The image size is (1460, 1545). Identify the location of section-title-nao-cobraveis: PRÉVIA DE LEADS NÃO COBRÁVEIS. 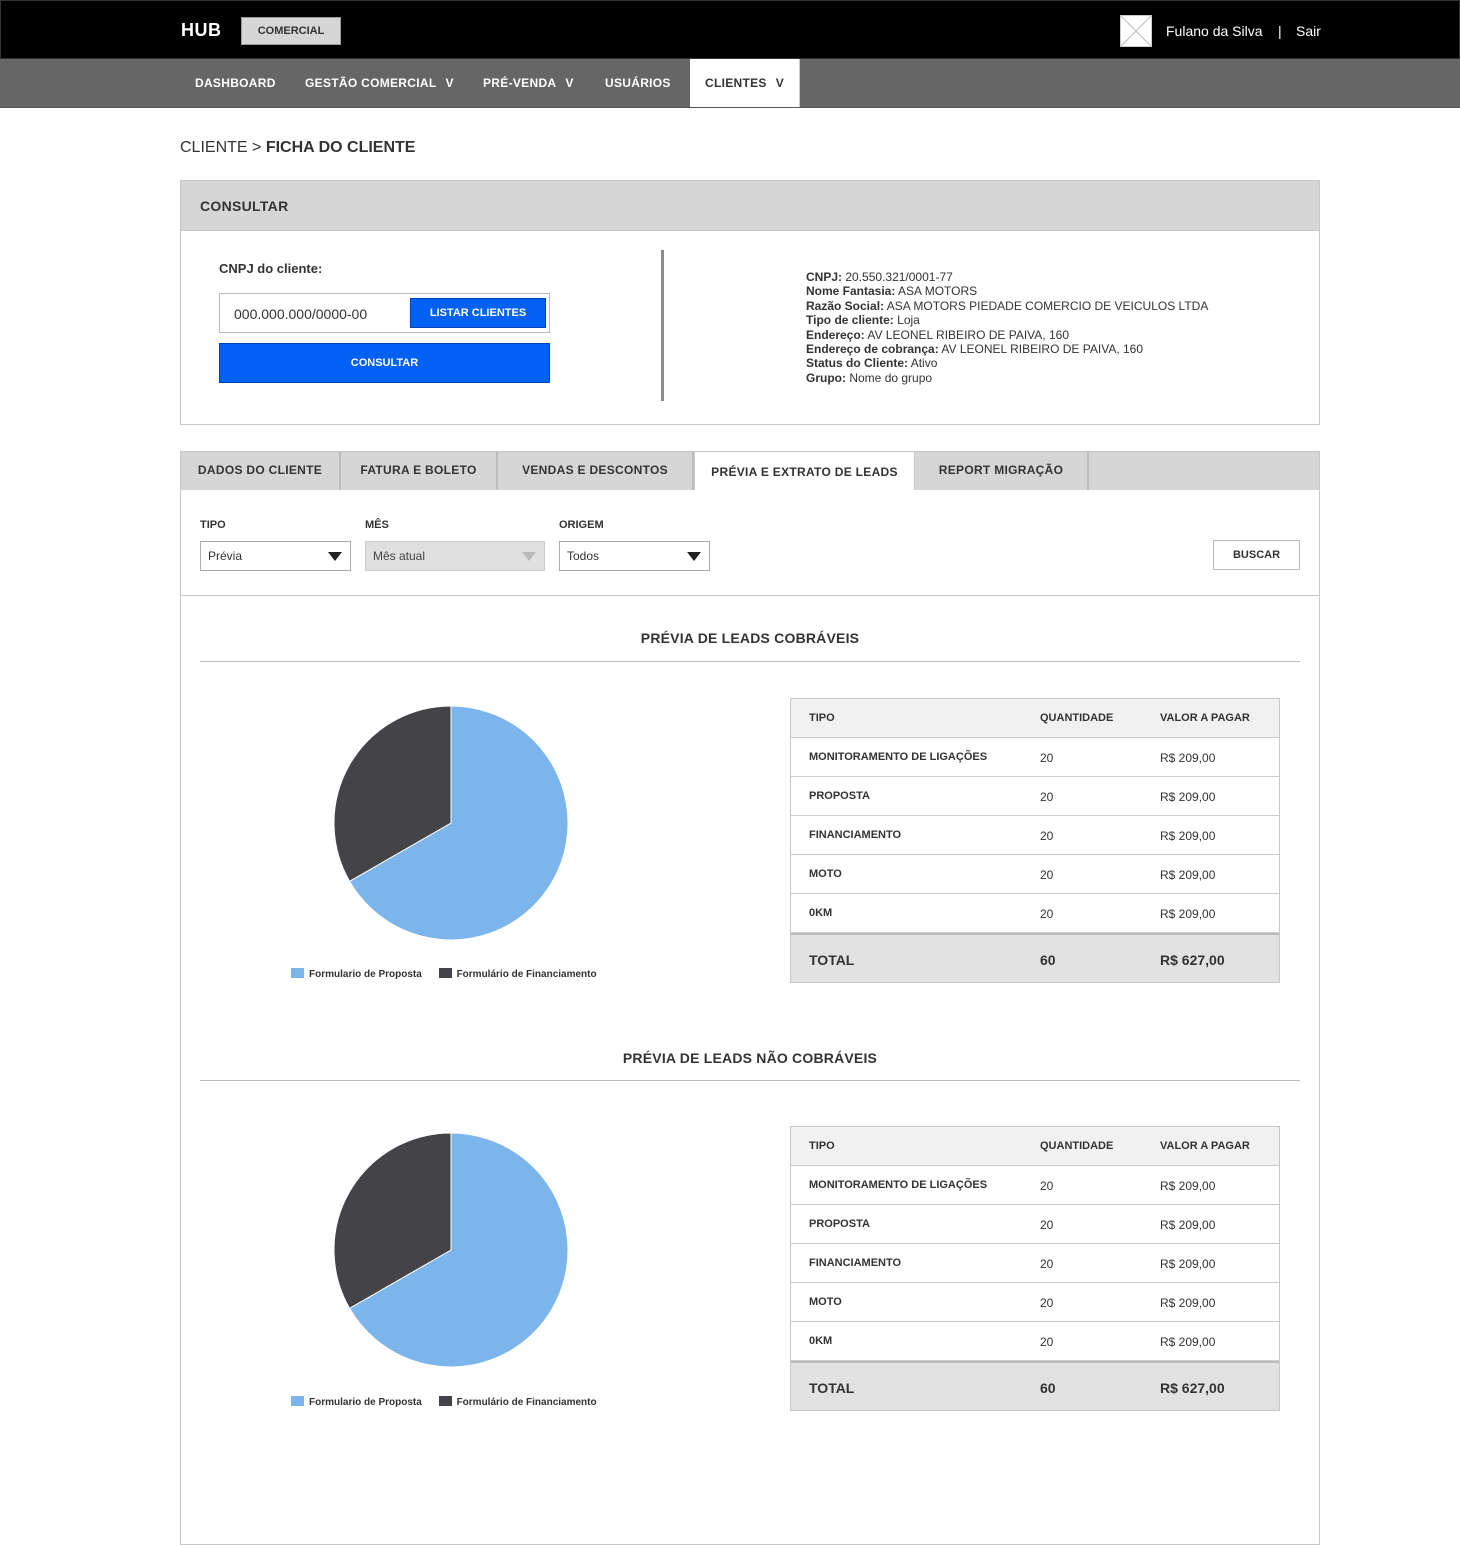
(750, 1058).